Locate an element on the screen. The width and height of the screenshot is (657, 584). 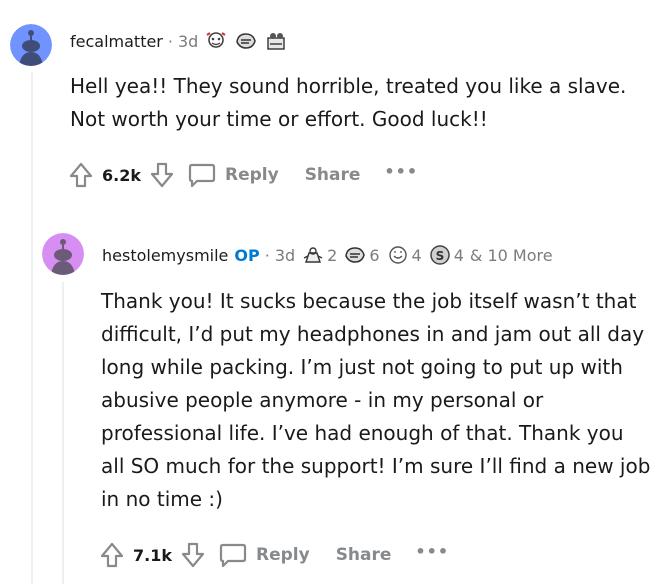
bravo-award-icon is located at coordinates (276, 41).